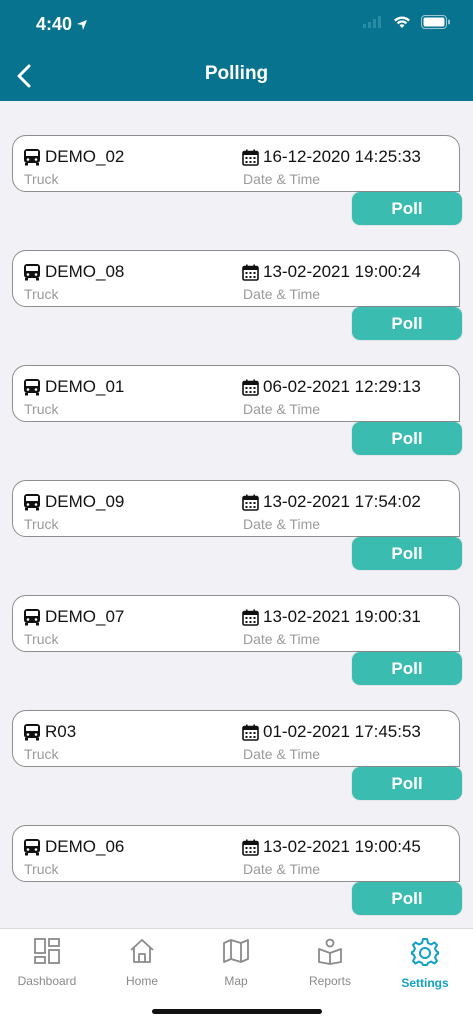  Describe the element at coordinates (372, 22) in the screenshot. I see `signal-icon` at that location.